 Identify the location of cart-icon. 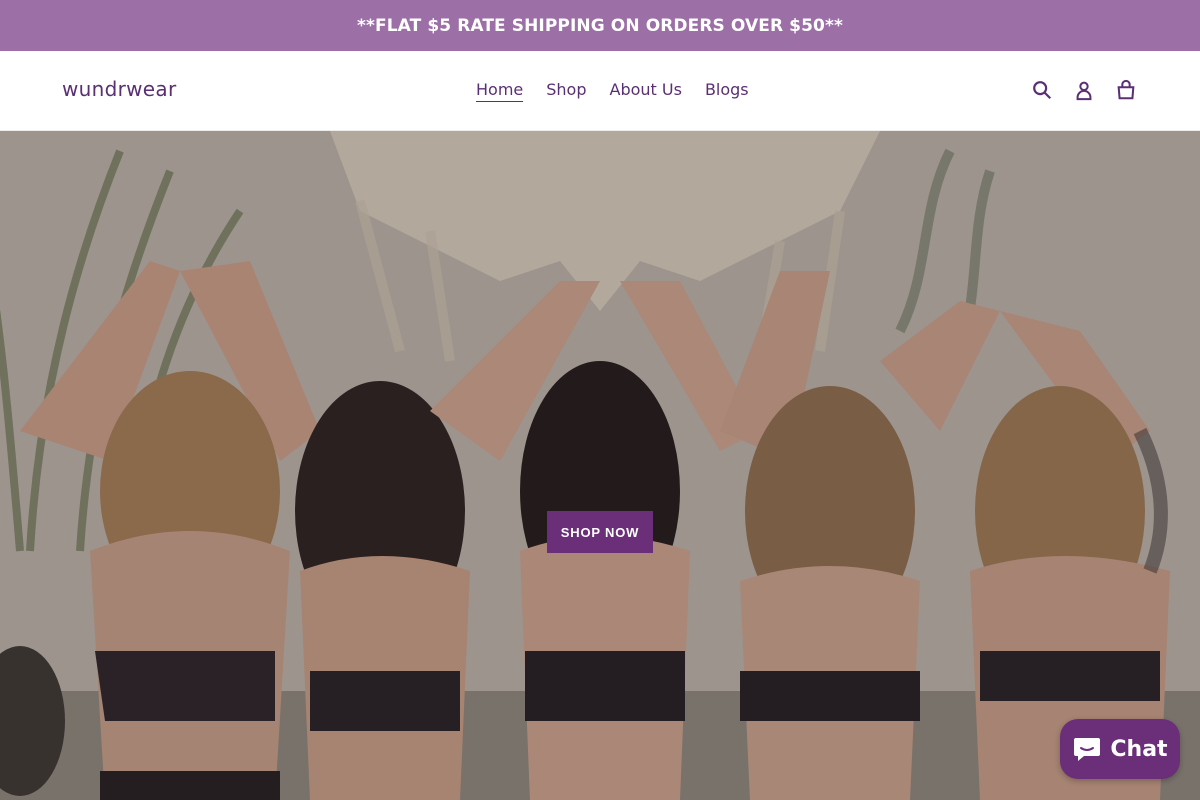
(1126, 90).